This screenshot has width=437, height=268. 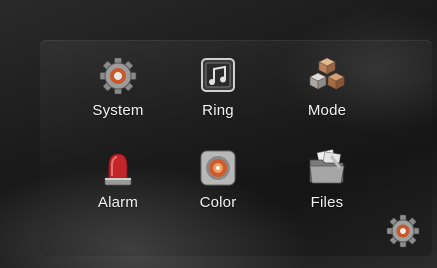 I want to click on menu-item-files: Files, so click(x=327, y=187).